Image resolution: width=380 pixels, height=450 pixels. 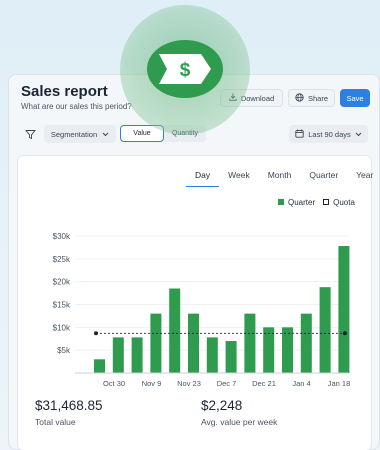 I want to click on x-tick-label: Nov 9, so click(x=152, y=383).